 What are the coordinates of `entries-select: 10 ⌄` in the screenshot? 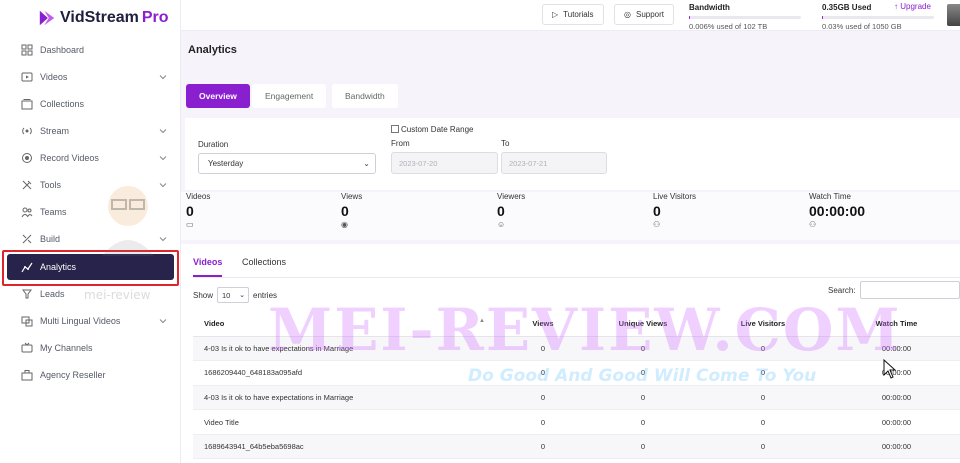 It's located at (233, 295).